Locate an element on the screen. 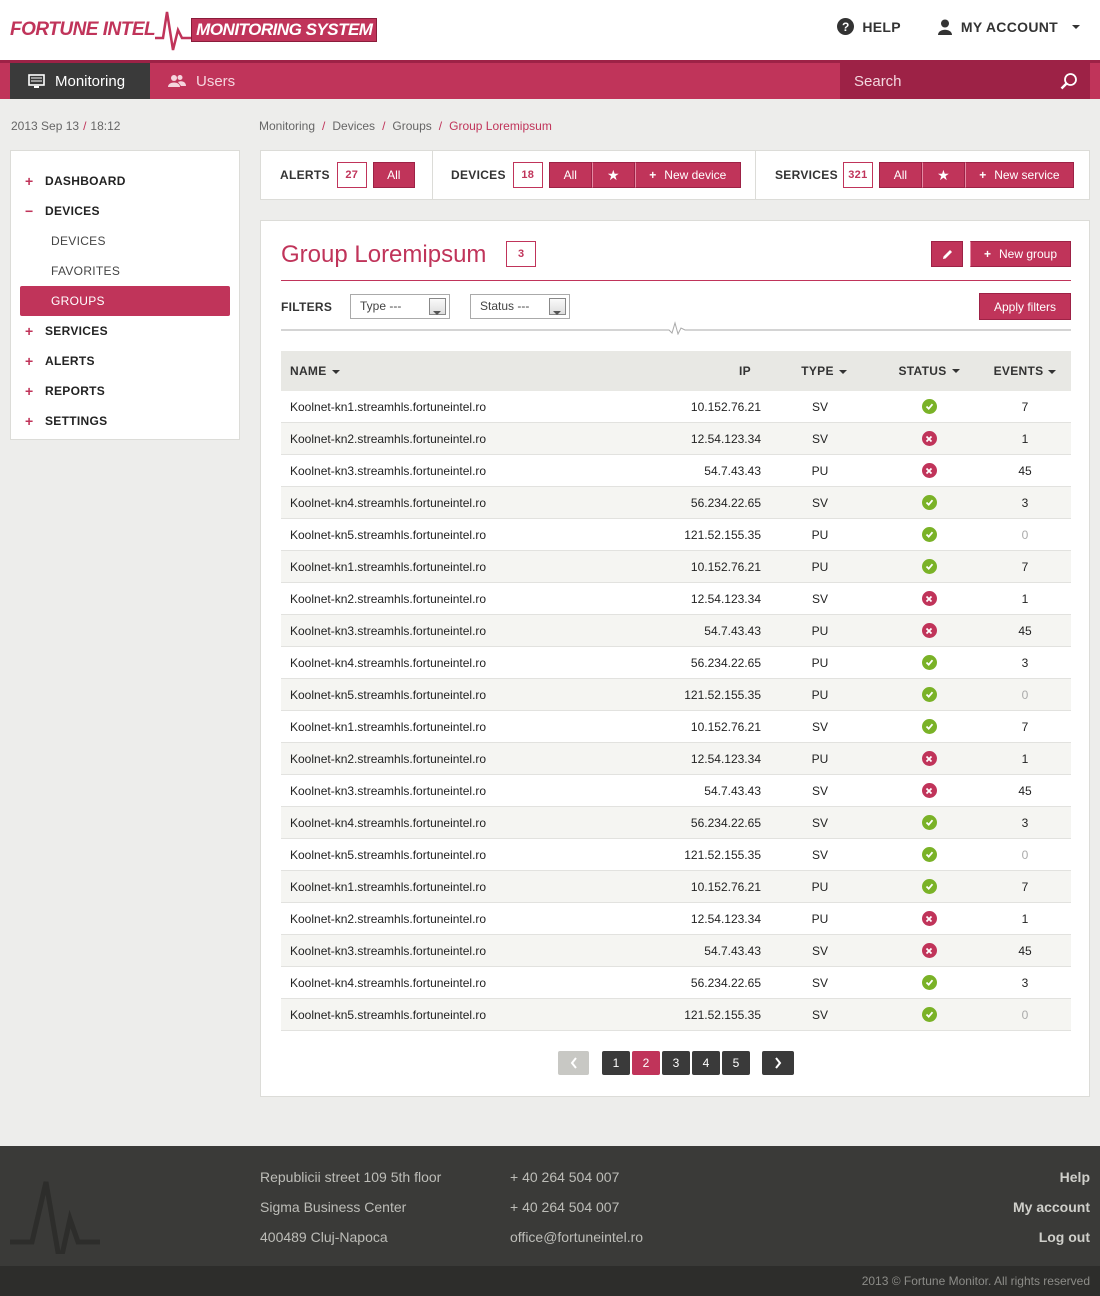 The width and height of the screenshot is (1100, 1296). x-circle-icon is located at coordinates (929, 790).